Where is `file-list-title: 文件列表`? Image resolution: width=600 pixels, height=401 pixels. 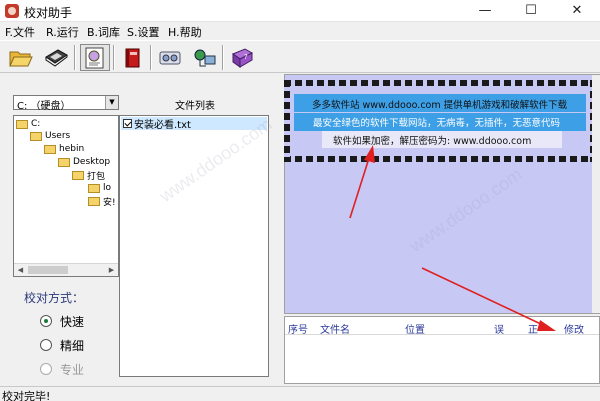 file-list-title: 文件列表 is located at coordinates (195, 106).